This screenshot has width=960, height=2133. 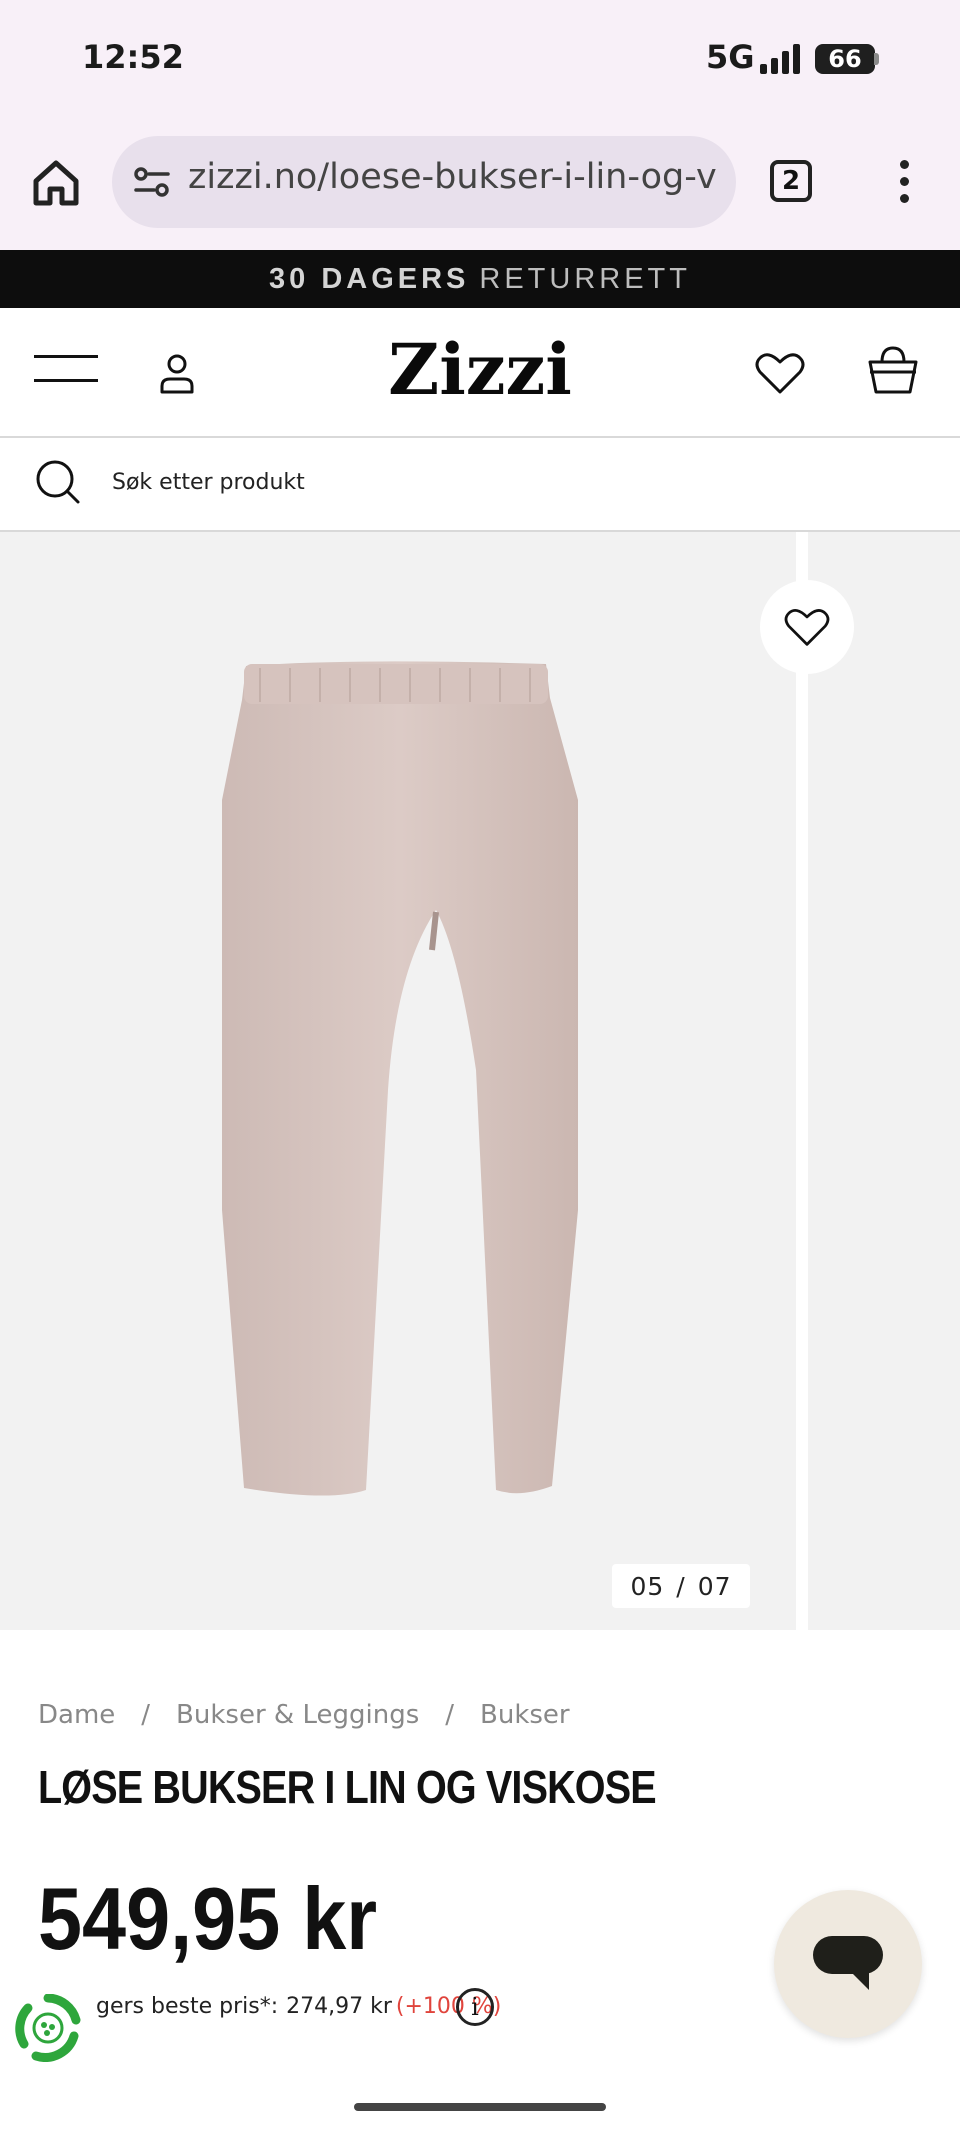 I want to click on site-settings-icon, so click(x=152, y=182).